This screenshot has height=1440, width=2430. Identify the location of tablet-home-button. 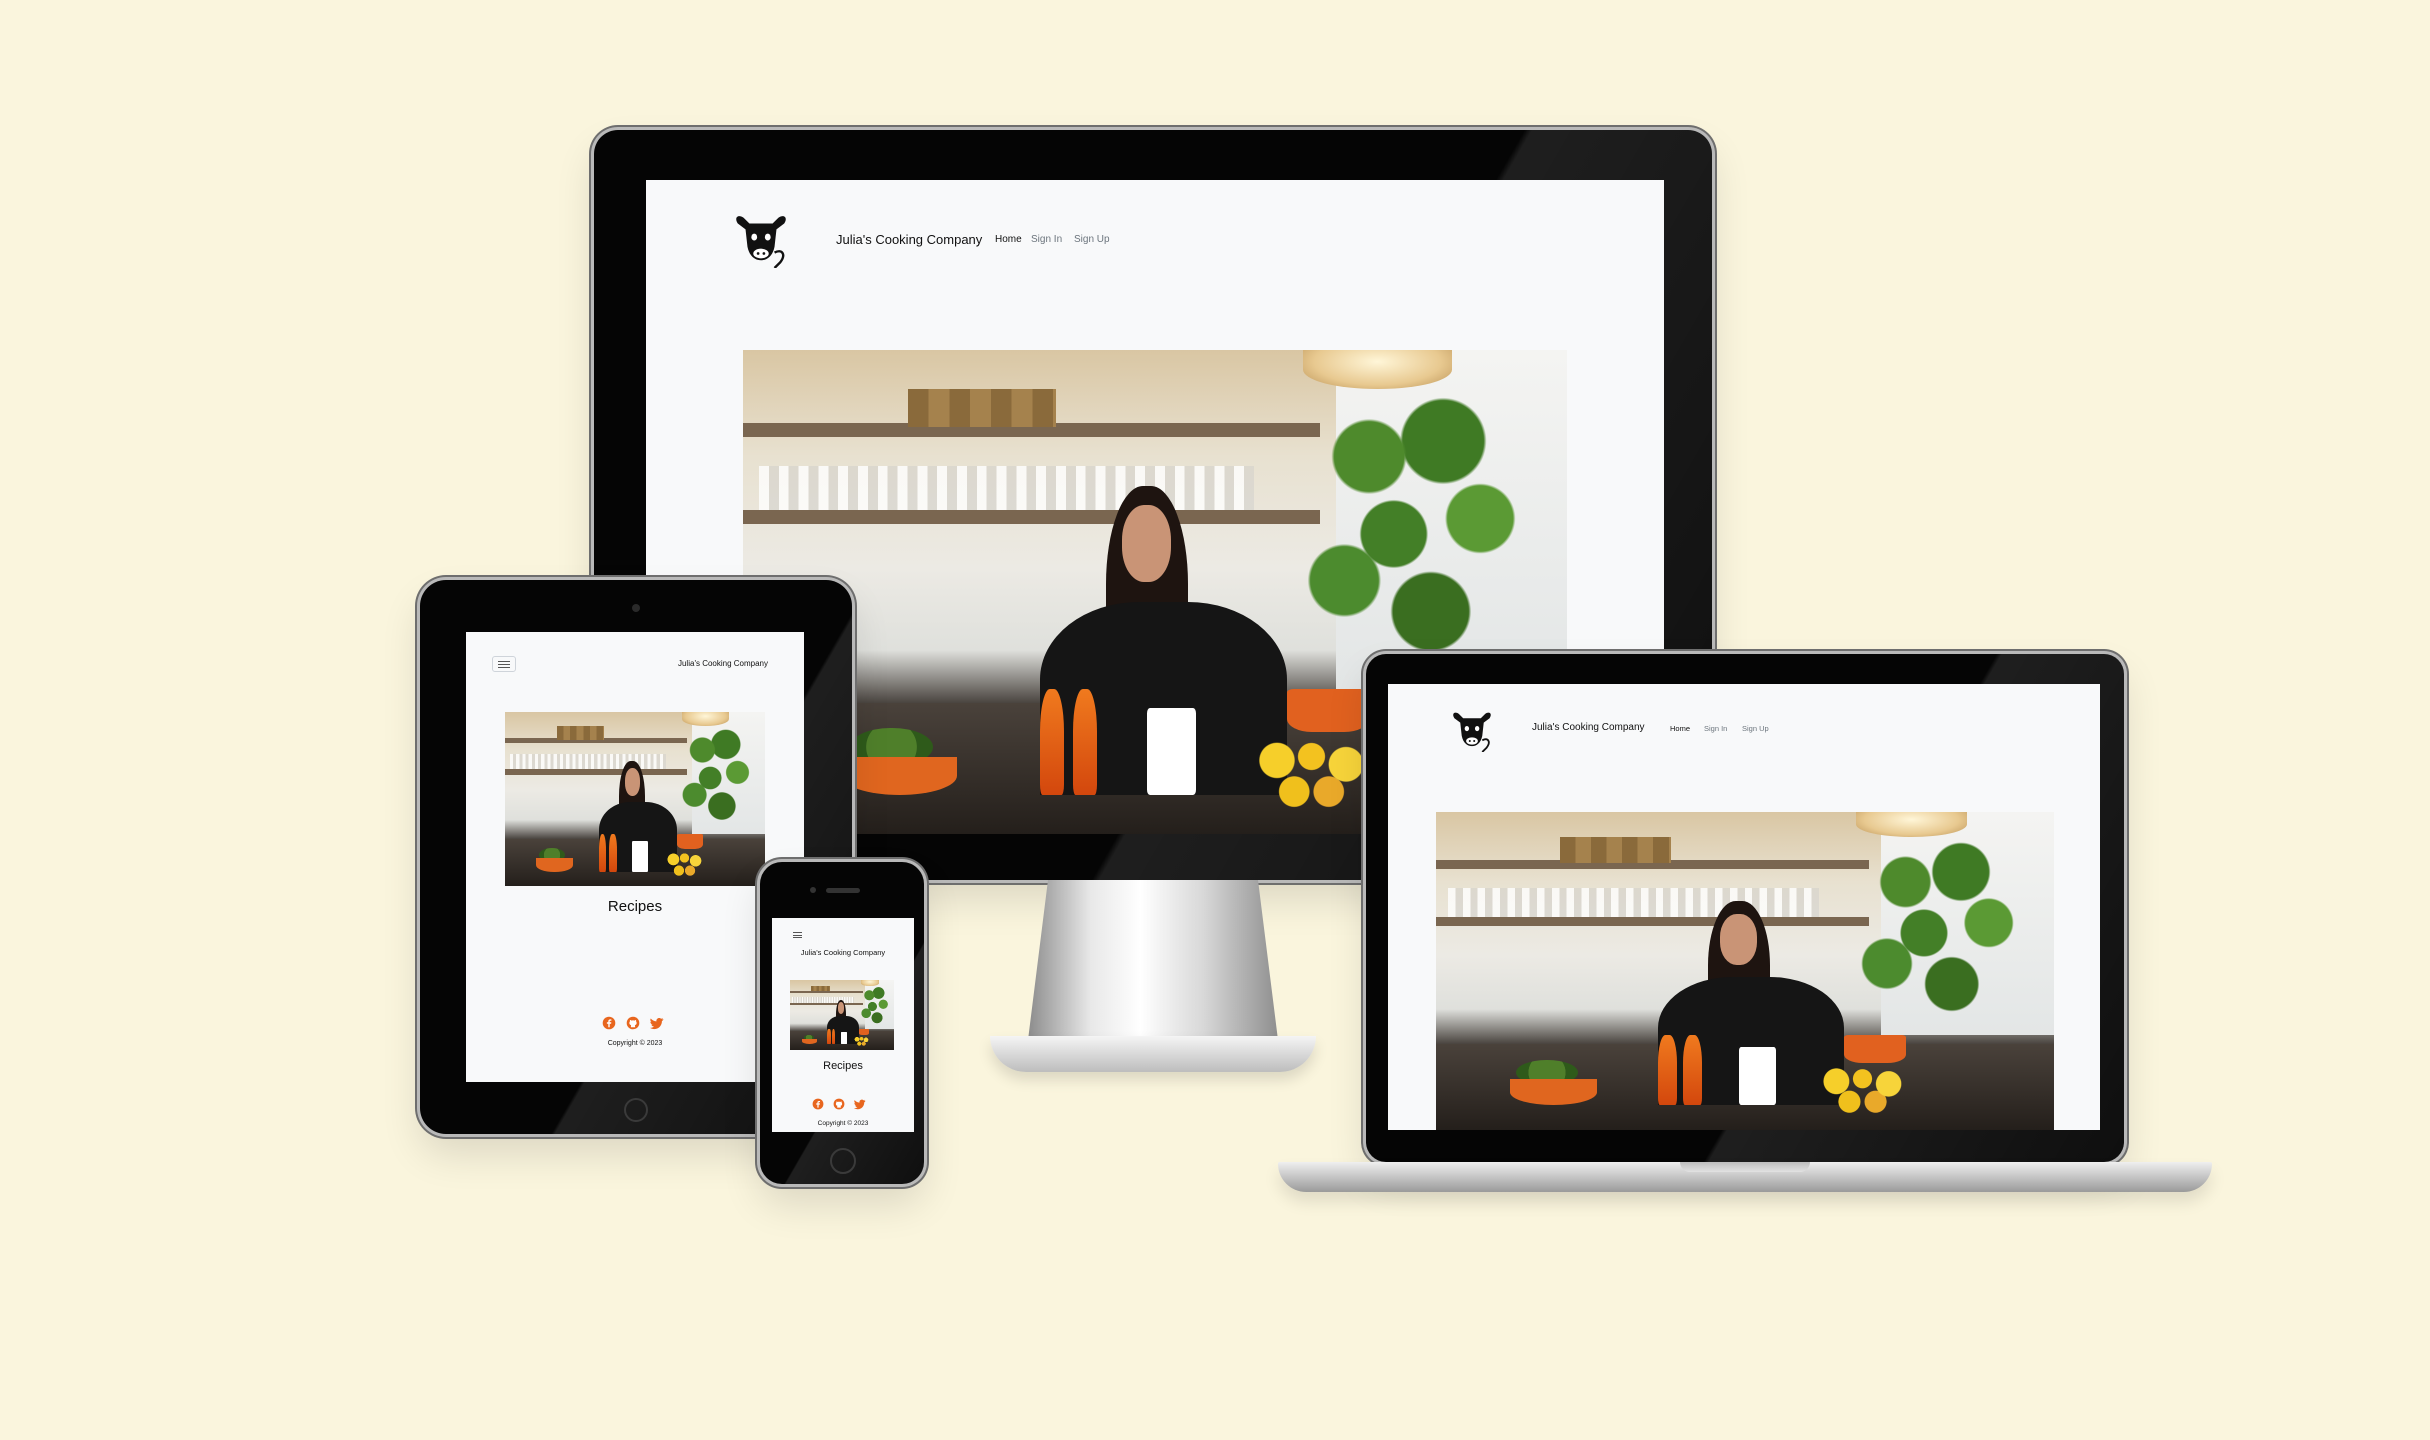
(636, 1110).